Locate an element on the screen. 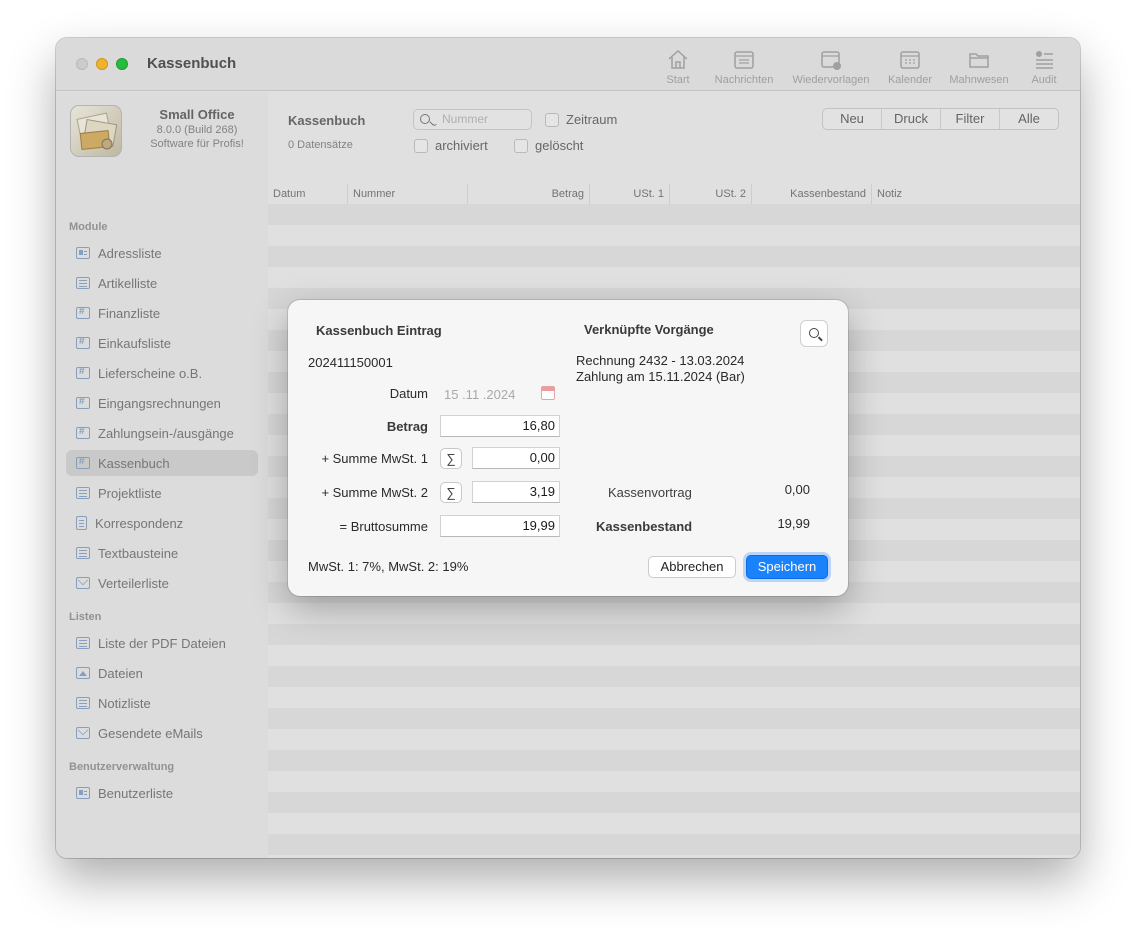 The height and width of the screenshot is (932, 1136). toolbar-wiedervorlagen: Wiedervorlagen is located at coordinates (831, 68).